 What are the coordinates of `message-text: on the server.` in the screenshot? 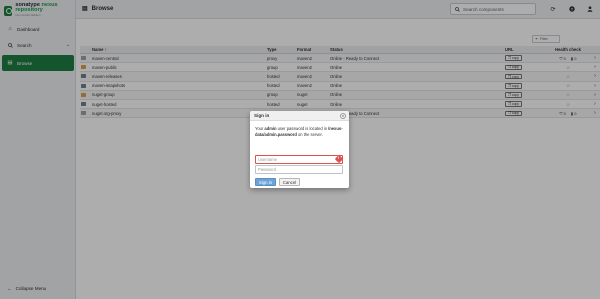 It's located at (309, 134).